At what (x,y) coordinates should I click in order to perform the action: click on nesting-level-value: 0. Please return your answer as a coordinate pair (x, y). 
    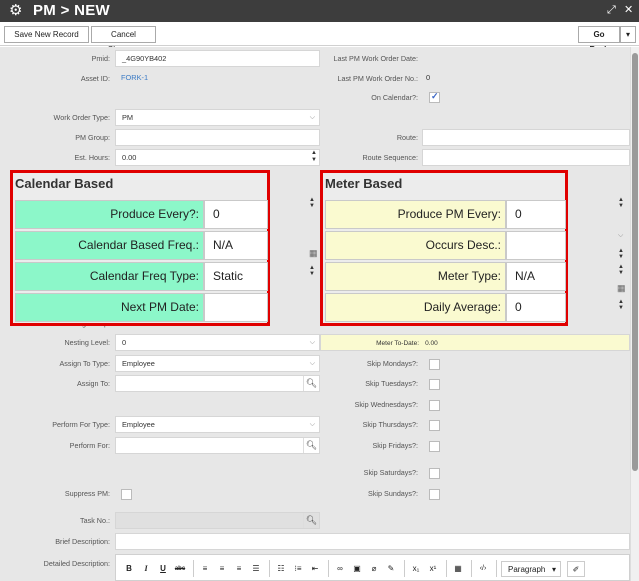
    Looking at the image, I should click on (124, 342).